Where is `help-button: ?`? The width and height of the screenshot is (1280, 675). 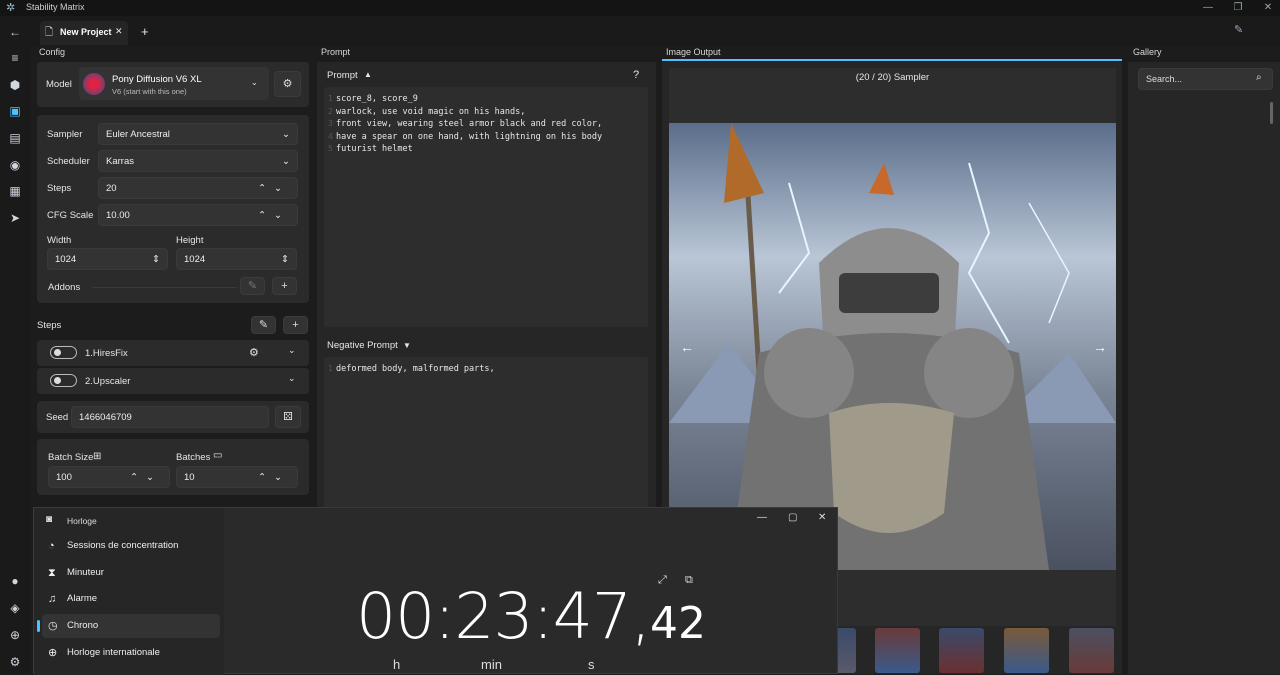 help-button: ? is located at coordinates (636, 75).